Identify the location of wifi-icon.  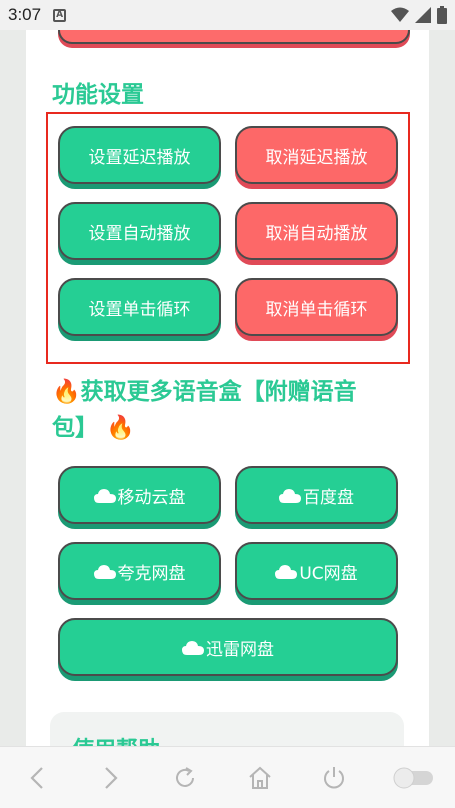
(400, 15).